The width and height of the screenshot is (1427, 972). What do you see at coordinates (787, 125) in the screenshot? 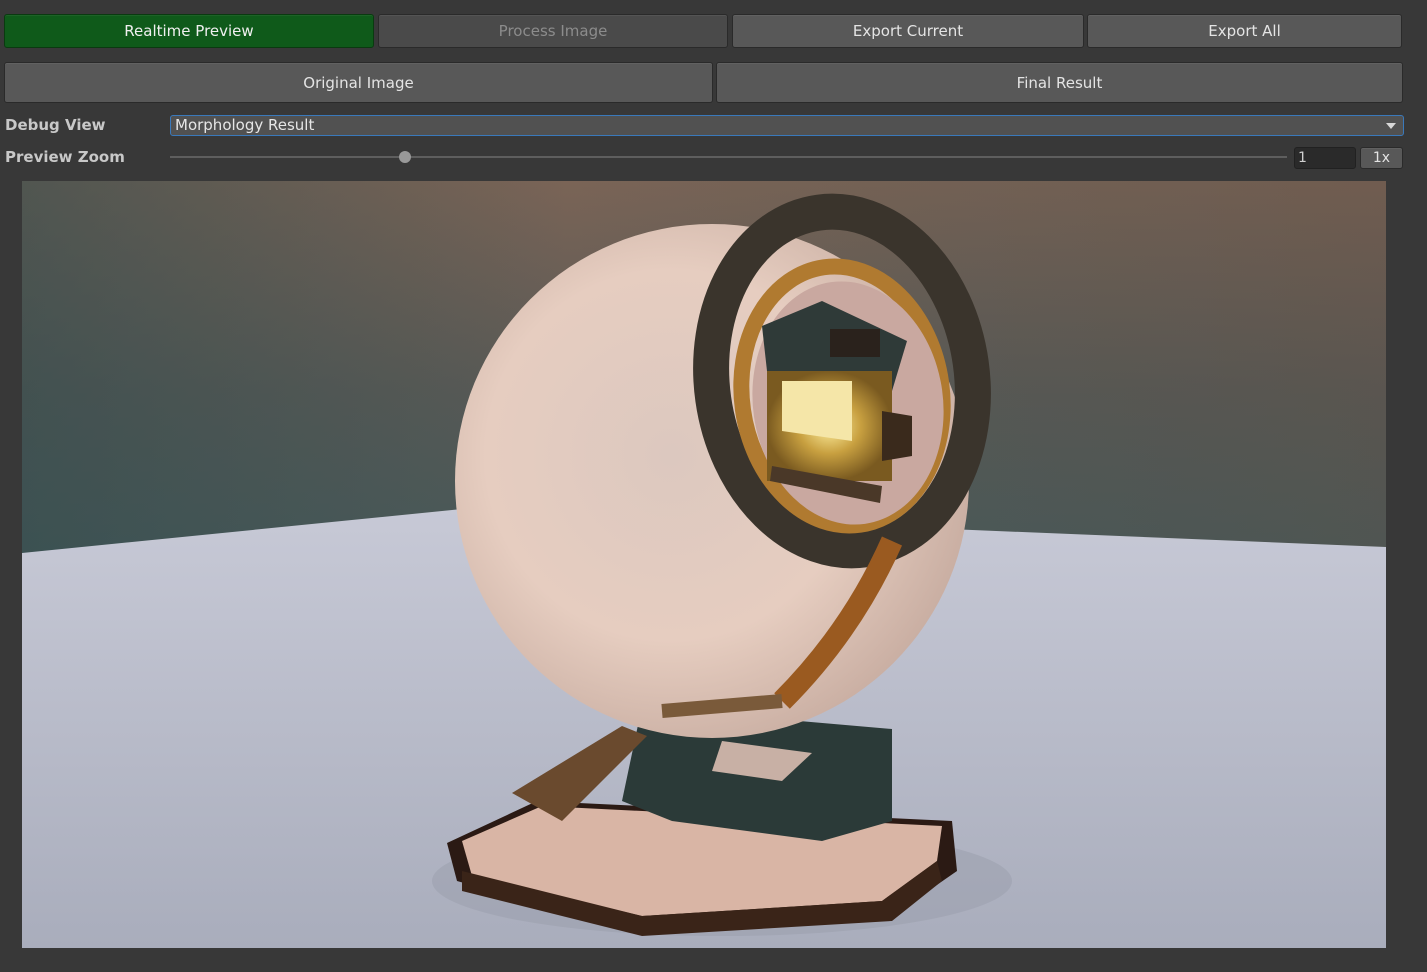
I see `debug-view-dropdown: Morphology Result` at bounding box center [787, 125].